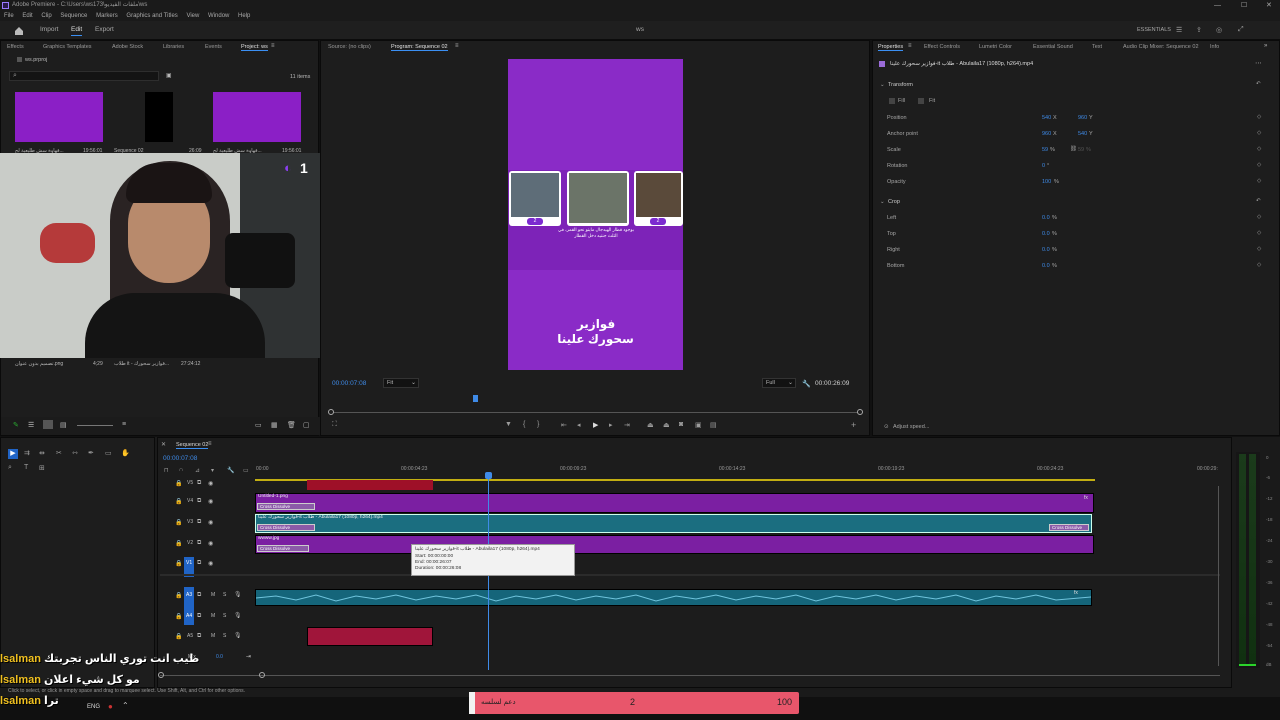  Describe the element at coordinates (1043, 166) in the screenshot. I see `rotation-field: 0` at that location.